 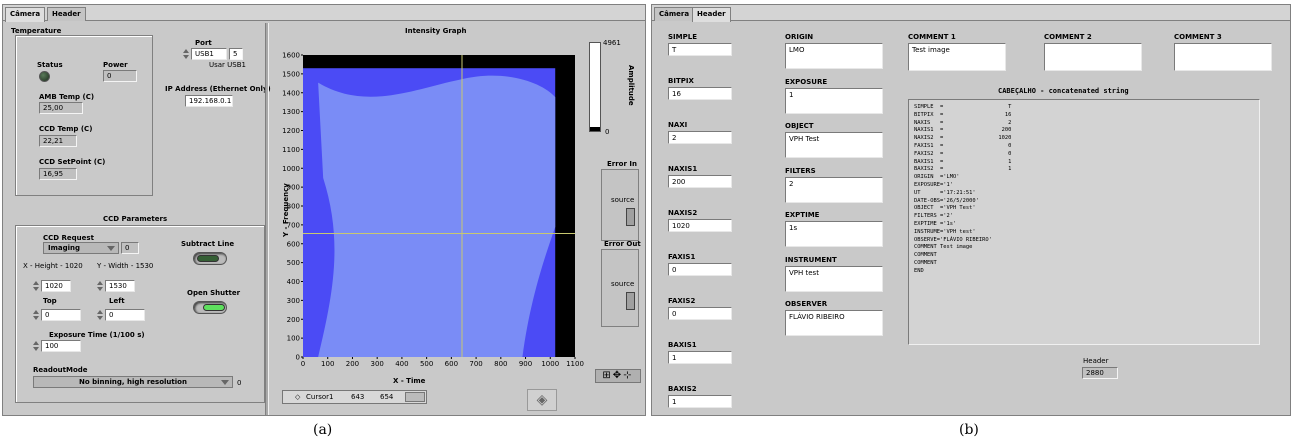 I want to click on chevron-down-icon, so click(x=225, y=382).